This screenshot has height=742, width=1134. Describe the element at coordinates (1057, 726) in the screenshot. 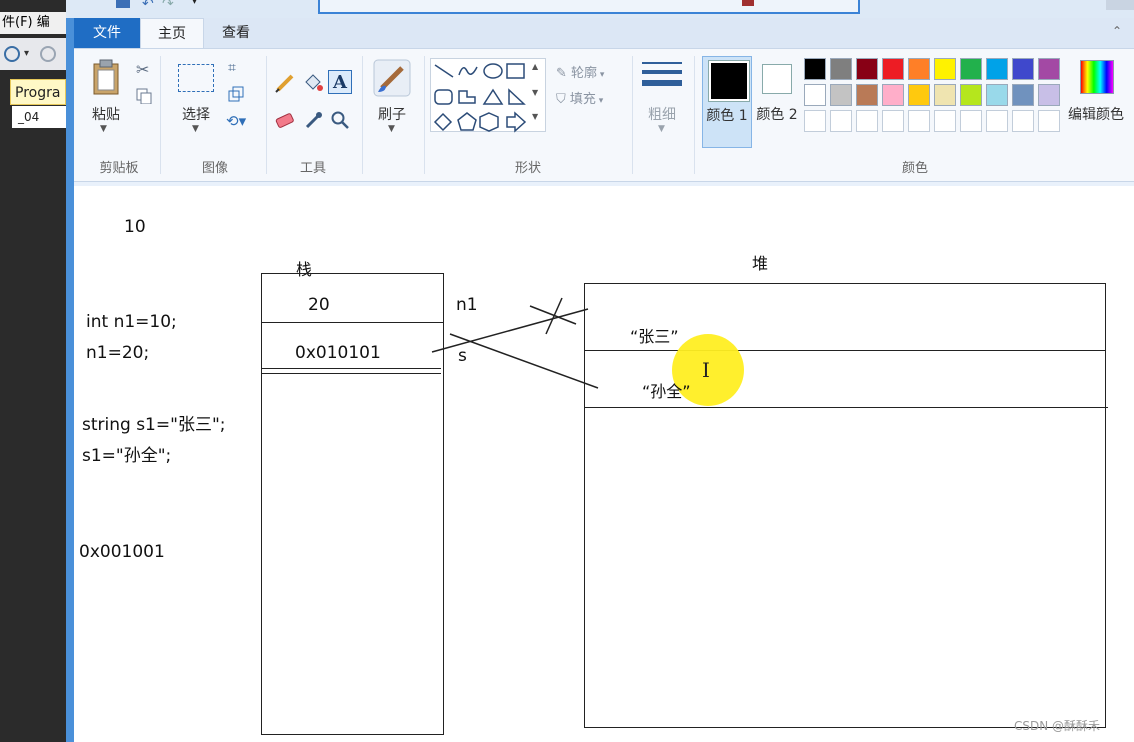

I see `watermark: CSDN @酥酥禾` at that location.